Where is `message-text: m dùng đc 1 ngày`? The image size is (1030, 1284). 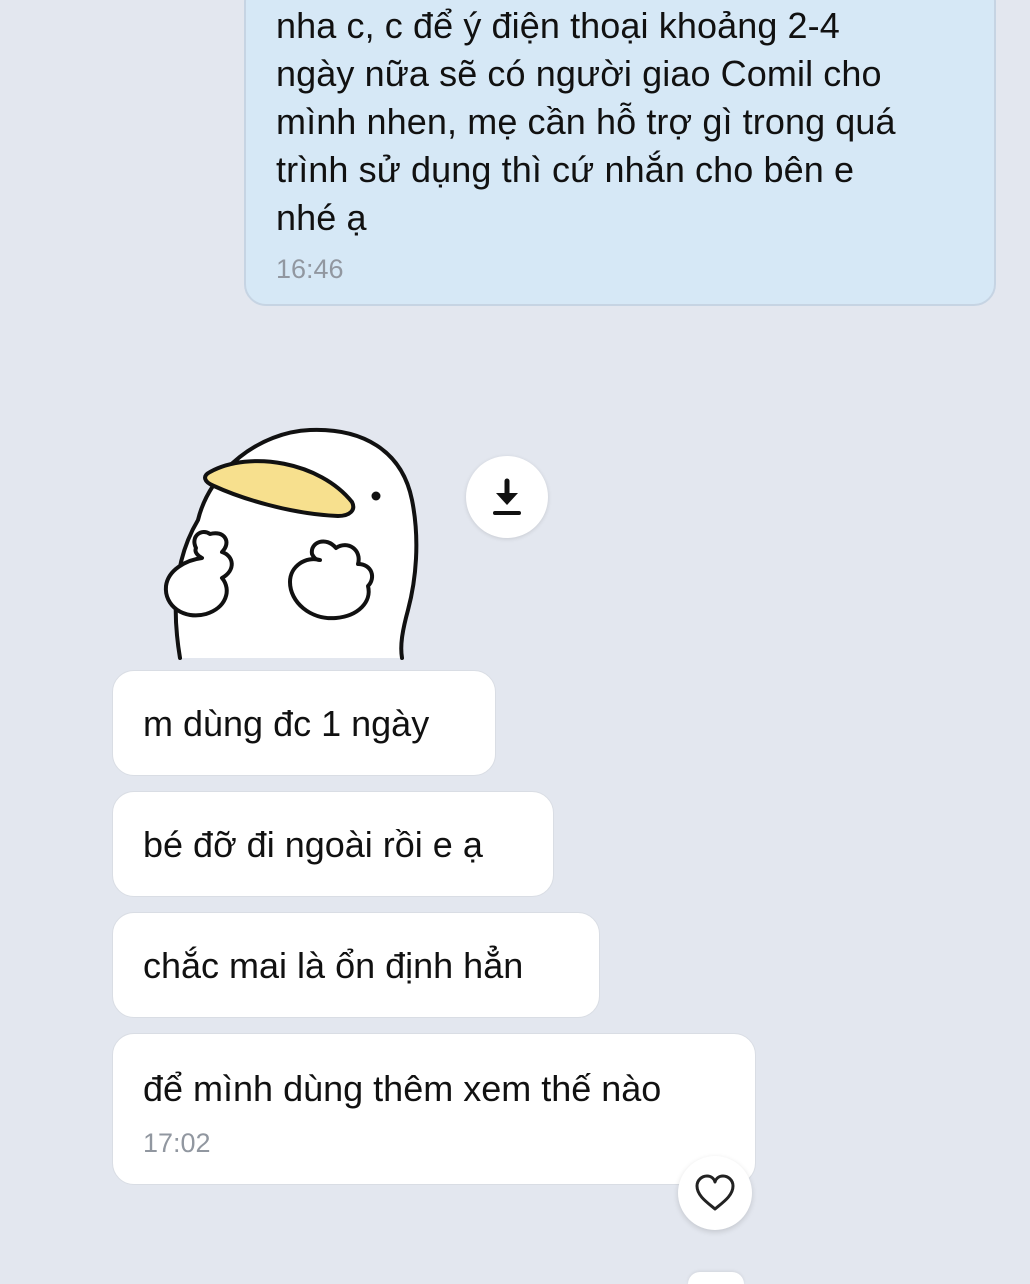
message-text: m dùng đc 1 ngày is located at coordinates (286, 723).